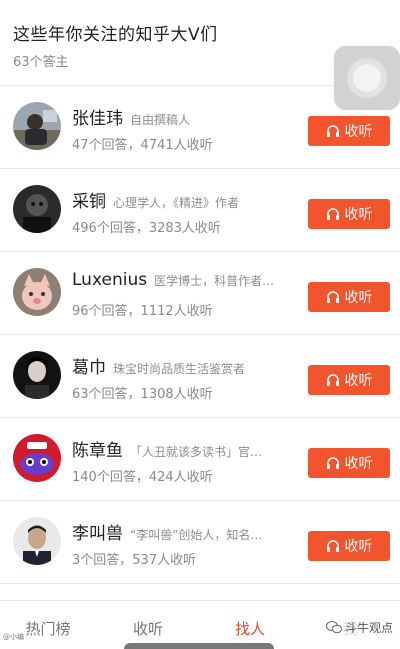 This screenshot has width=400, height=649. What do you see at coordinates (199, 646) in the screenshot?
I see `home-indicator` at bounding box center [199, 646].